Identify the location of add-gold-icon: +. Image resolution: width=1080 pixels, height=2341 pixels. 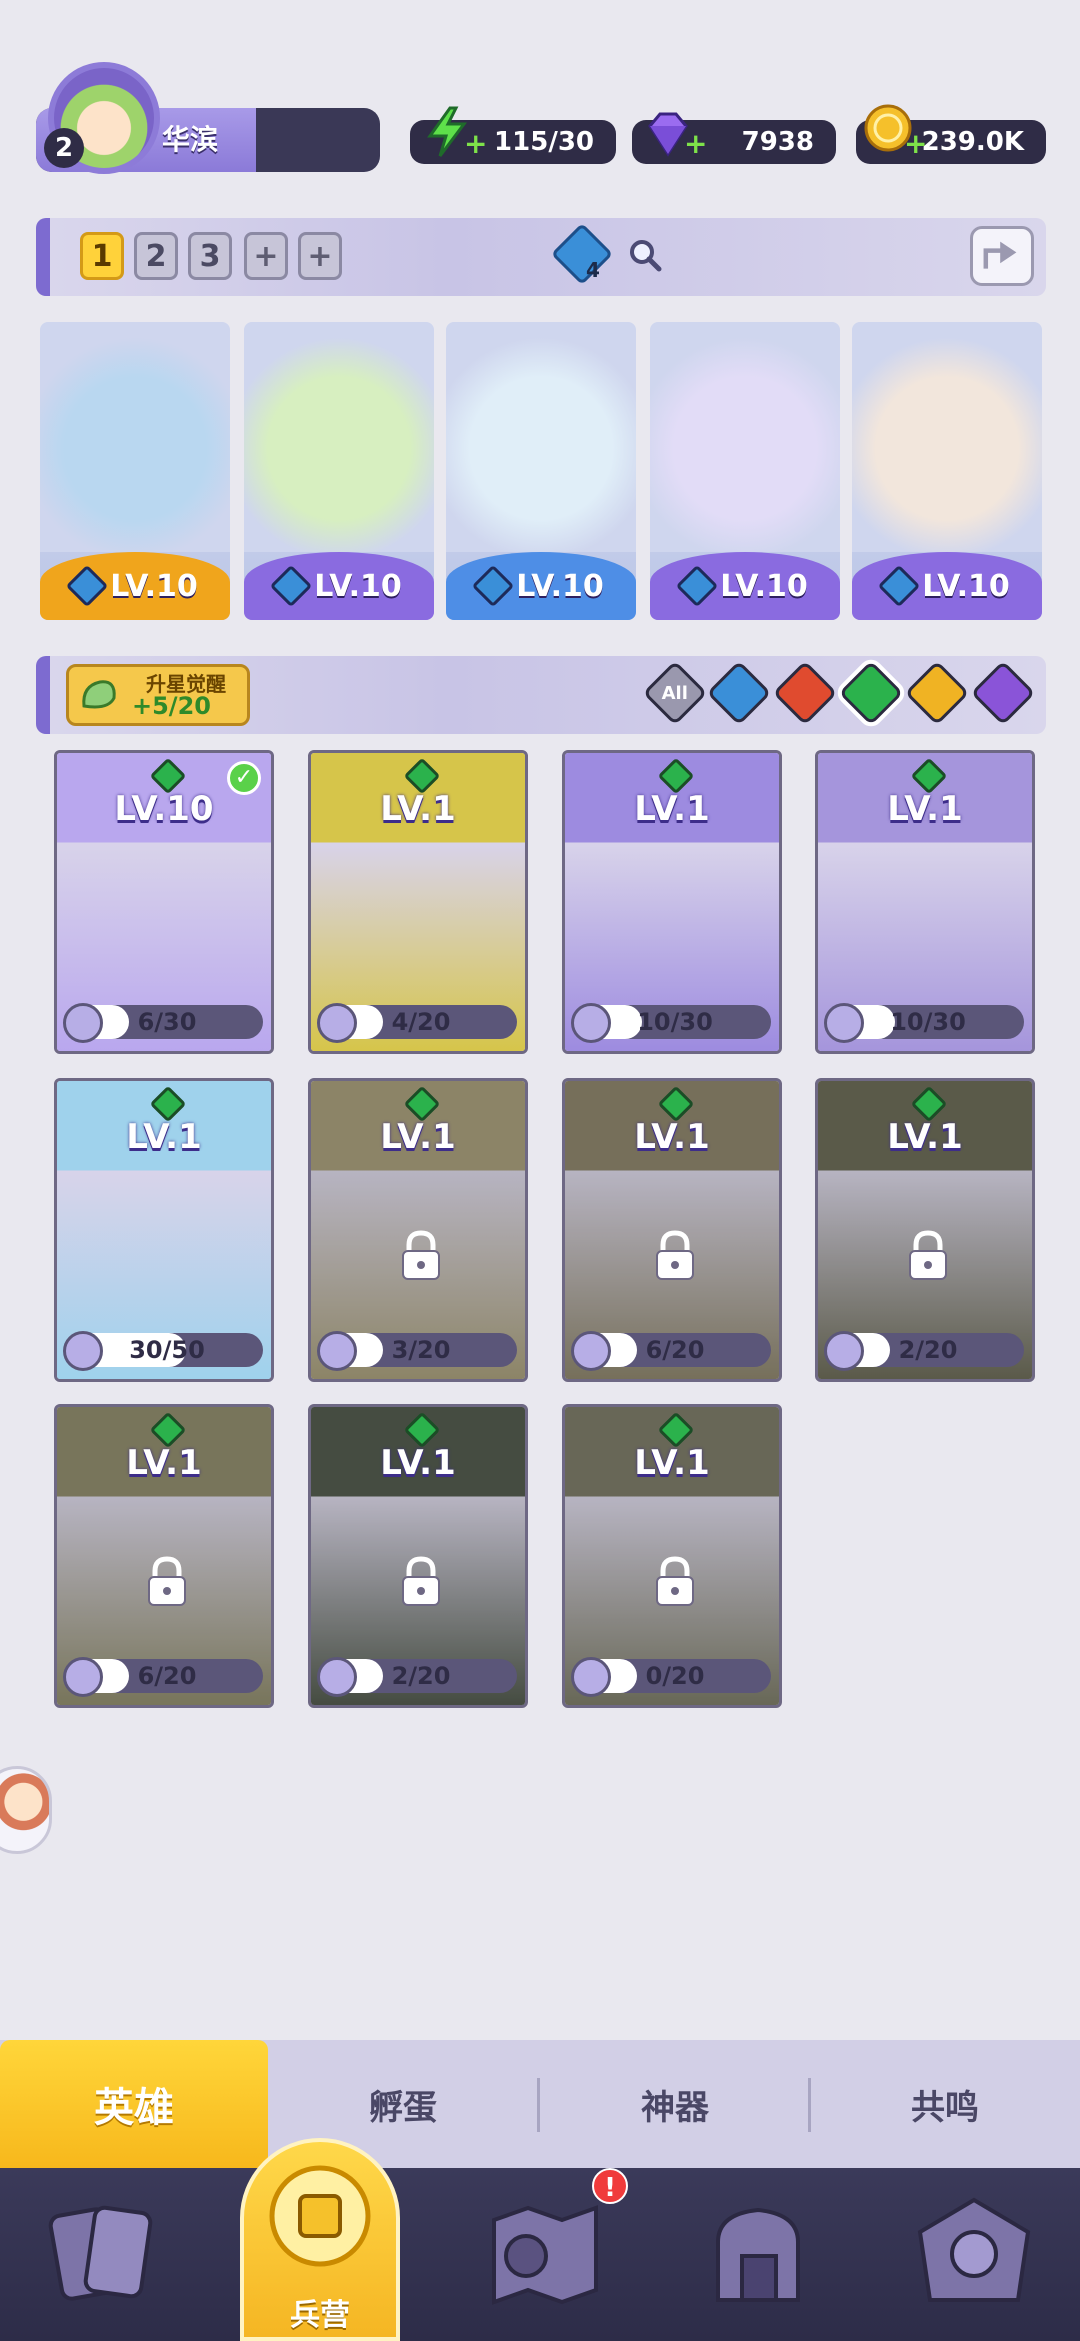
(915, 144).